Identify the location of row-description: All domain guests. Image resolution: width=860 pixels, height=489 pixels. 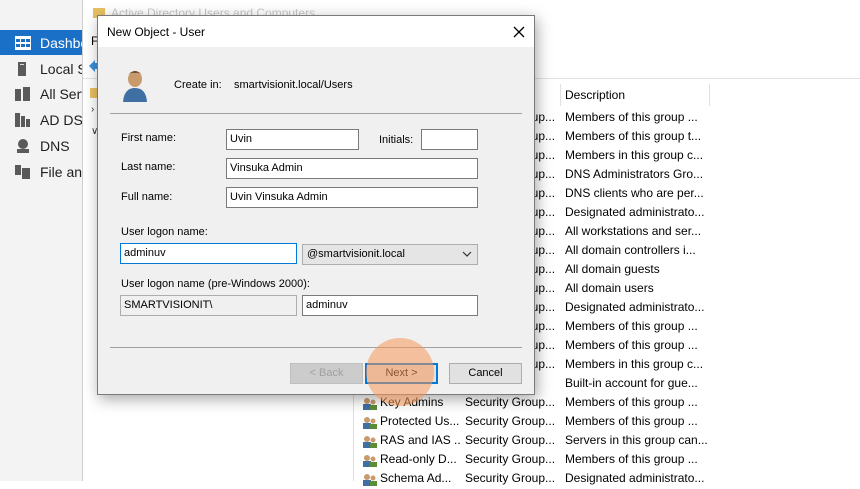
(612, 269).